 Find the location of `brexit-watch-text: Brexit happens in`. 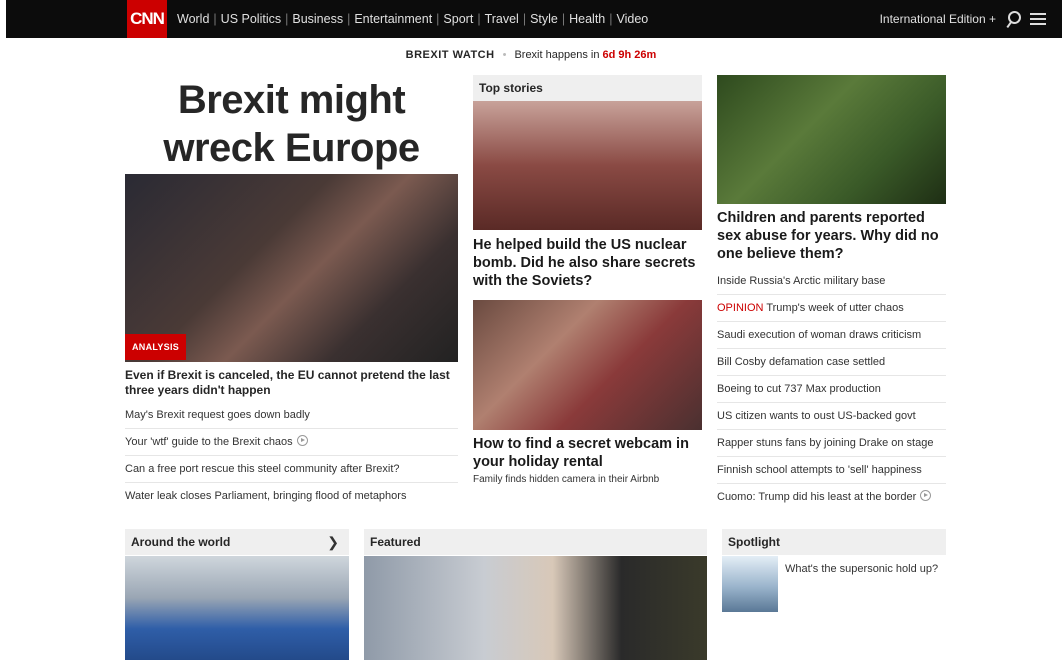

brexit-watch-text: Brexit happens in is located at coordinates (557, 55).